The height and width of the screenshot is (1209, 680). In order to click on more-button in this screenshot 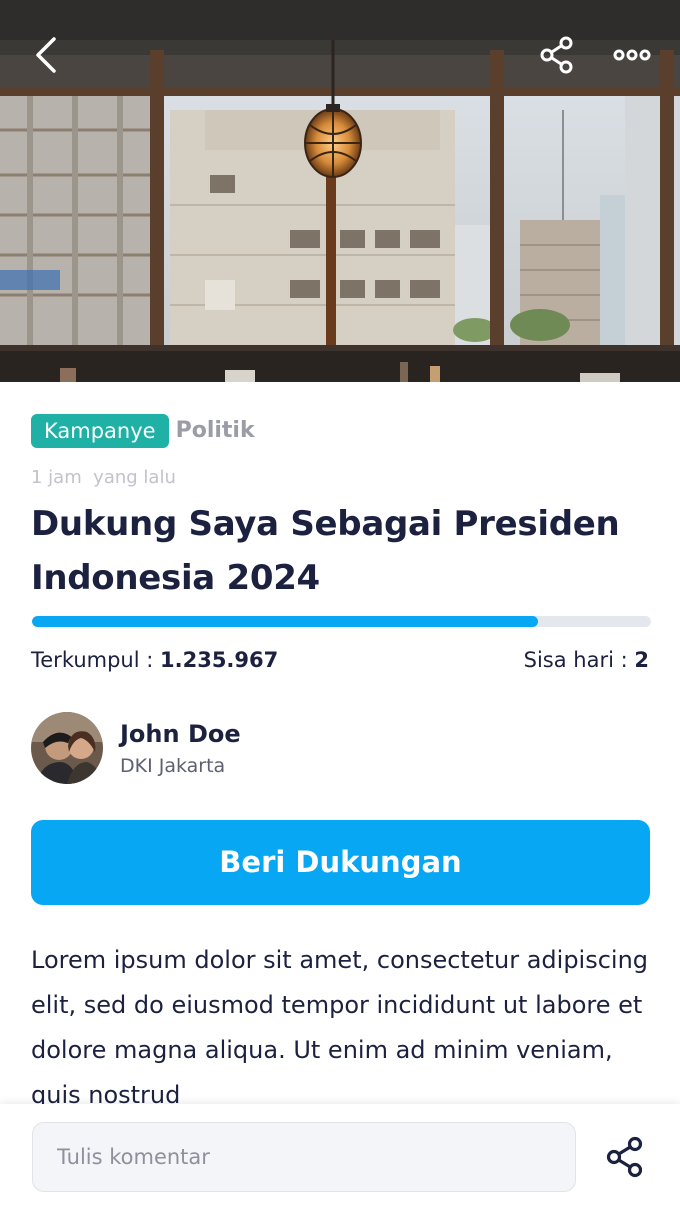, I will do `click(632, 55)`.